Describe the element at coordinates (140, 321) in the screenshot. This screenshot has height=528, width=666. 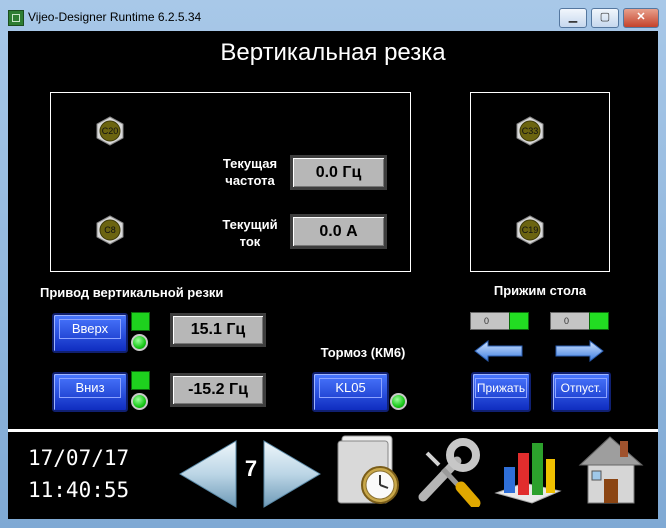
I see `up-status-indicator` at that location.